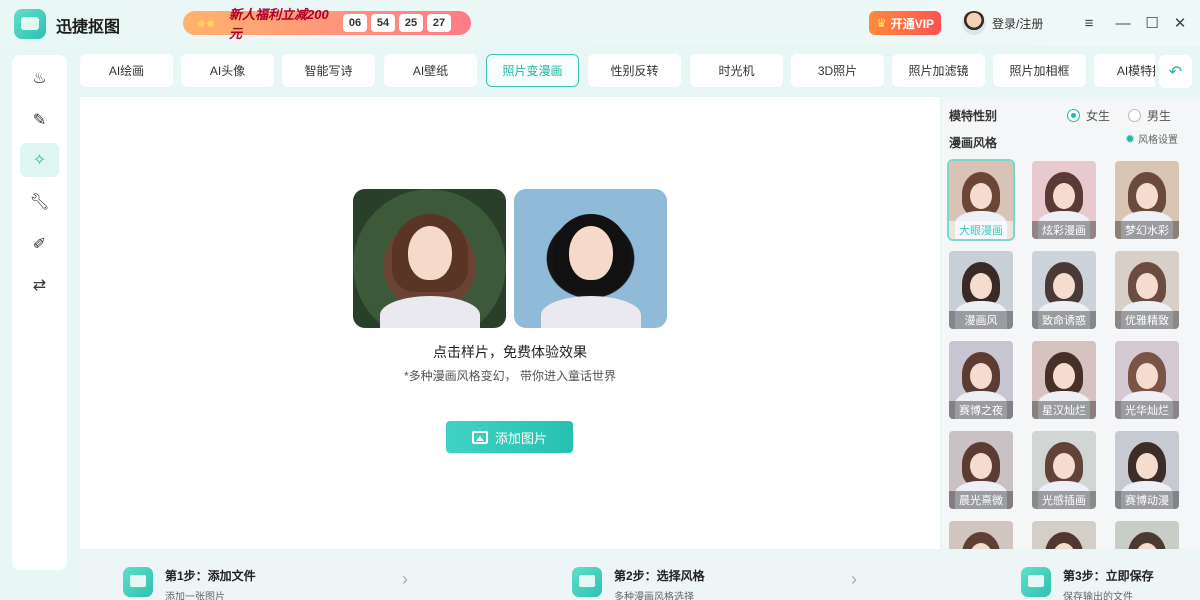  What do you see at coordinates (590, 312) in the screenshot?
I see `sample-shirt` at bounding box center [590, 312].